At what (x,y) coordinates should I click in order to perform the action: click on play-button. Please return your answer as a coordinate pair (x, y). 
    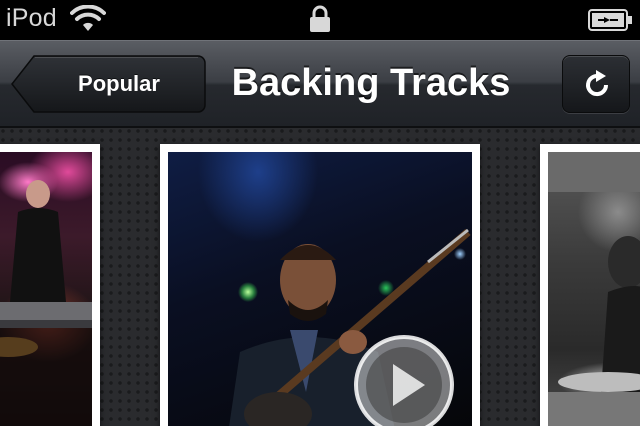
    Looking at the image, I should click on (404, 380).